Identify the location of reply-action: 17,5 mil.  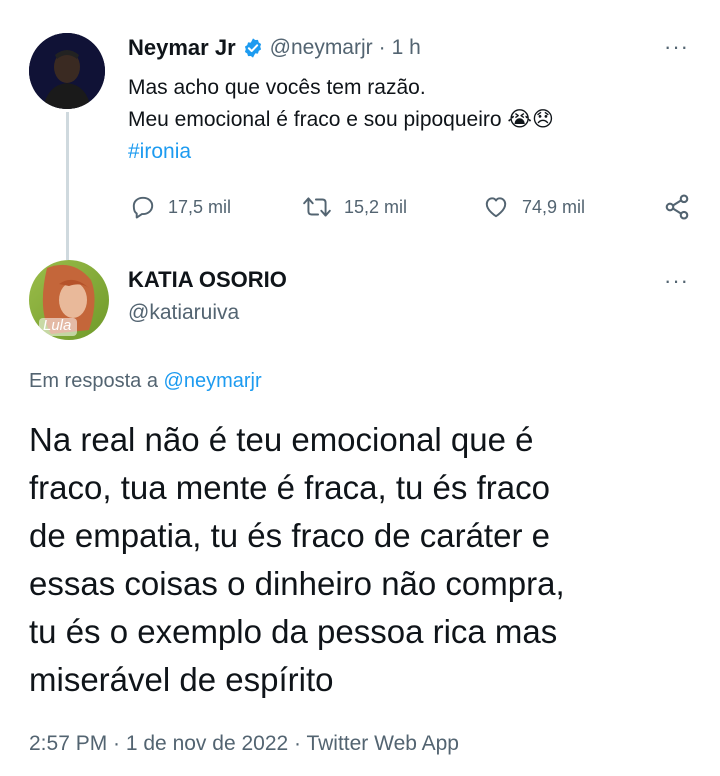
(180, 207).